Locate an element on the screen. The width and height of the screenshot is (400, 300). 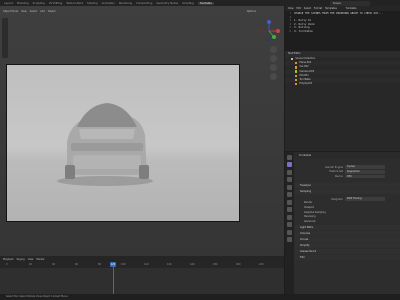
viewport-menu-item: Select is located at coordinates (33, 11).